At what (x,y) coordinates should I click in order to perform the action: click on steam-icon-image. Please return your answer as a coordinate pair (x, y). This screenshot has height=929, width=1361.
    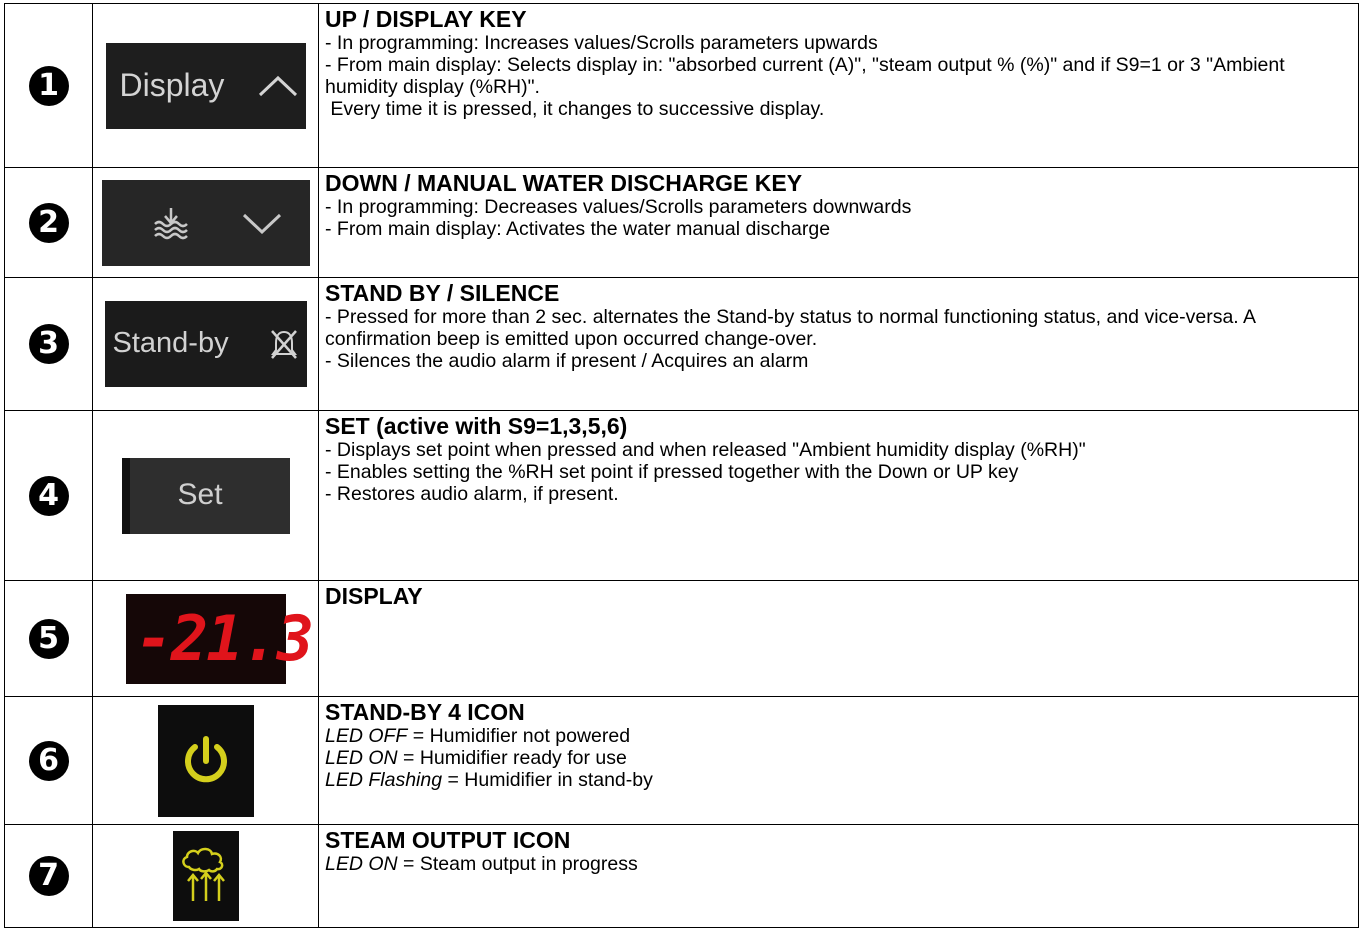
    Looking at the image, I should click on (205, 876).